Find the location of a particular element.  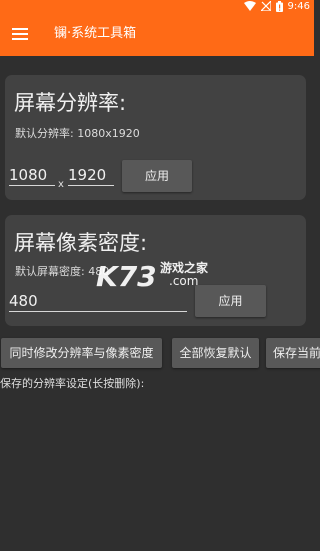

apply-resolution-button: 应用 is located at coordinates (157, 176).